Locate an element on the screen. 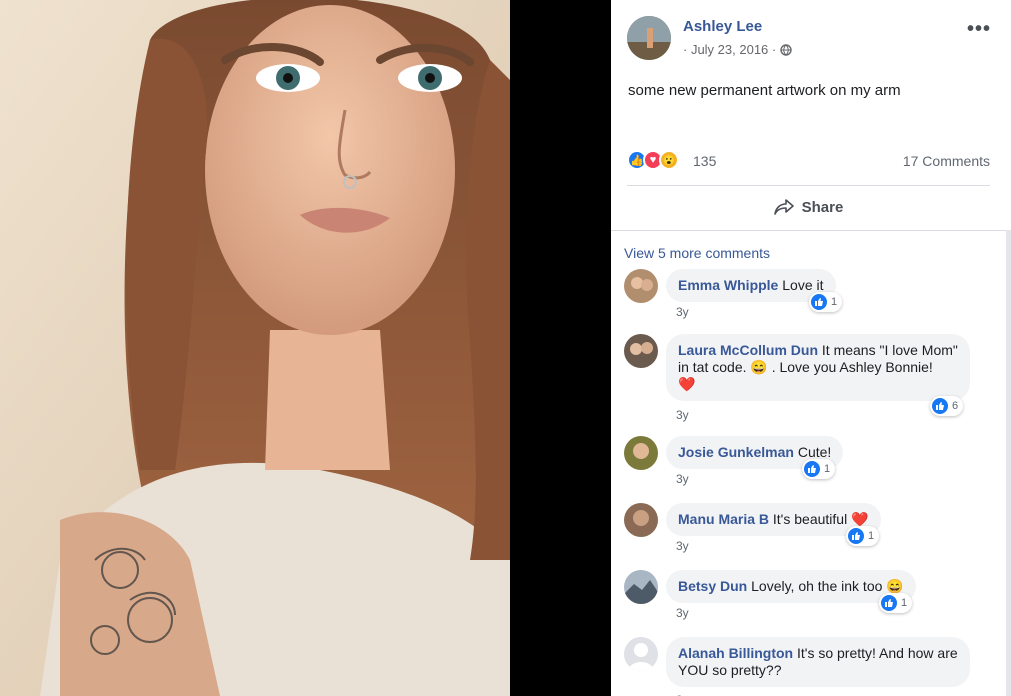  commenter-name: Laura McCollum Dun is located at coordinates (748, 350).